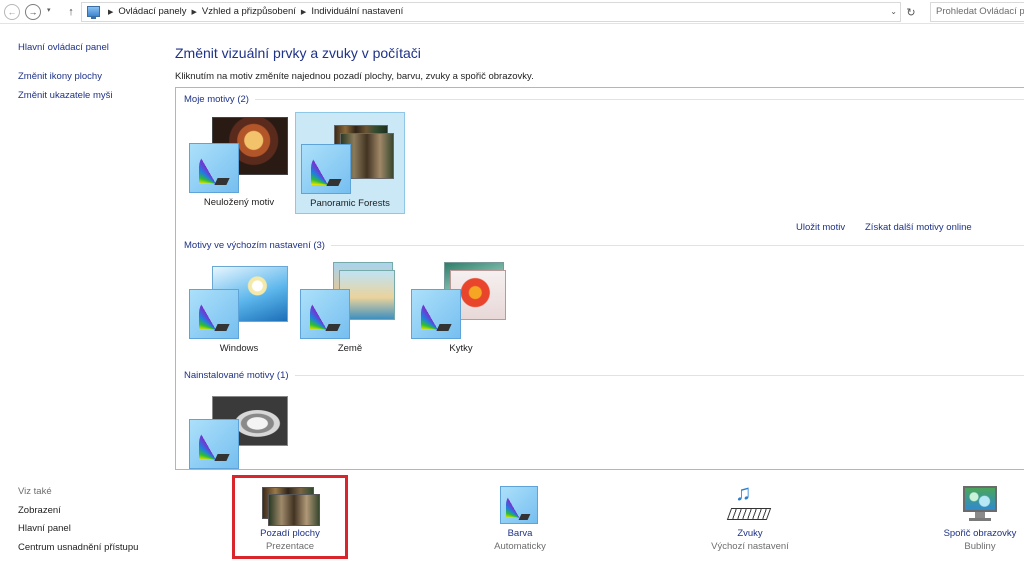  What do you see at coordinates (257, 245) in the screenshot?
I see `section-default-themes-title: Motivy ve výchozím nastavení (3)` at bounding box center [257, 245].